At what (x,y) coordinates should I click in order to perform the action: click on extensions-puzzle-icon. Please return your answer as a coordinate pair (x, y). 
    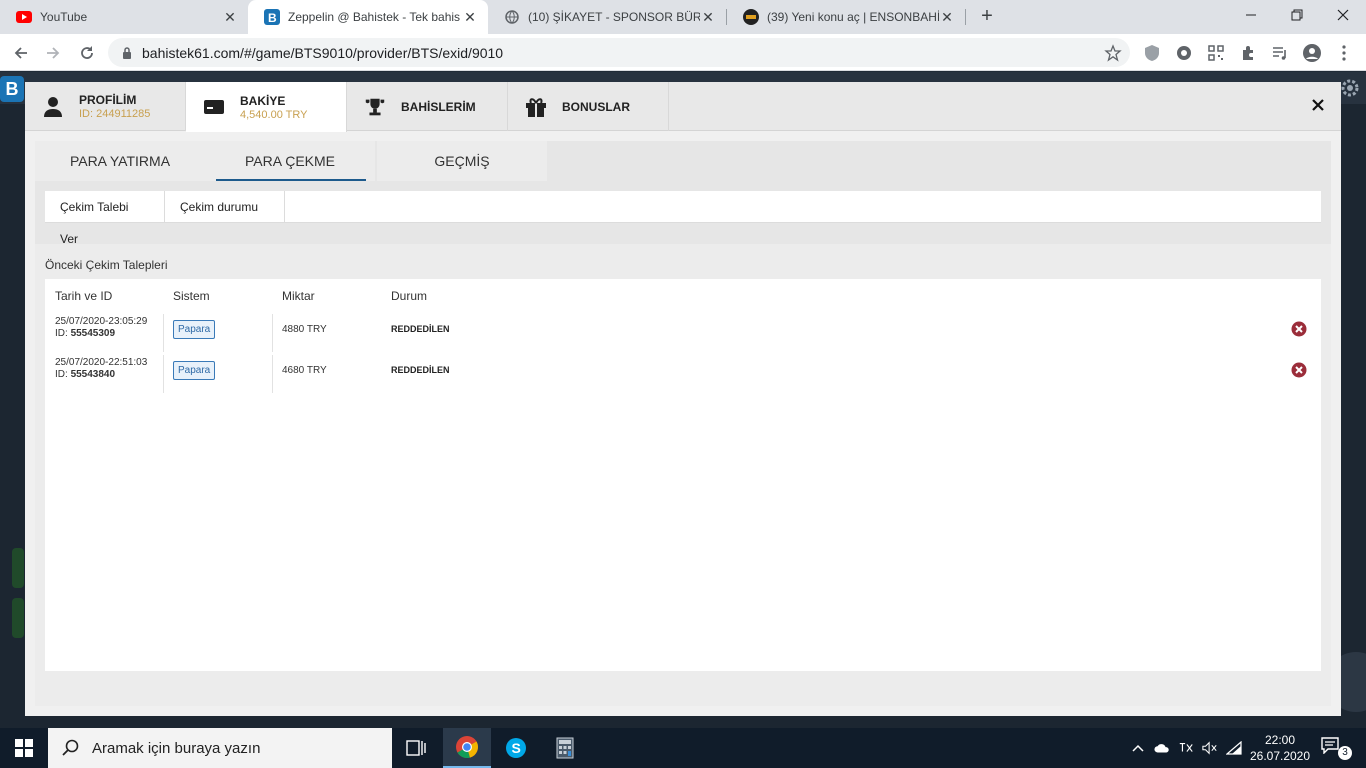
    Looking at the image, I should click on (1248, 53).